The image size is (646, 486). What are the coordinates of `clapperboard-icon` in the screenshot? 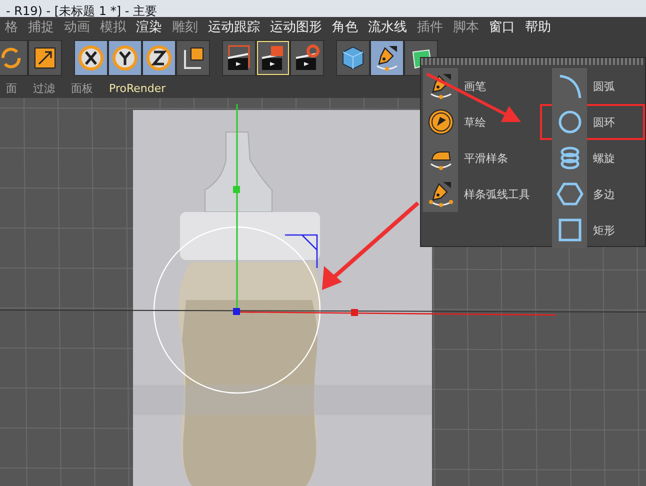 It's located at (239, 58).